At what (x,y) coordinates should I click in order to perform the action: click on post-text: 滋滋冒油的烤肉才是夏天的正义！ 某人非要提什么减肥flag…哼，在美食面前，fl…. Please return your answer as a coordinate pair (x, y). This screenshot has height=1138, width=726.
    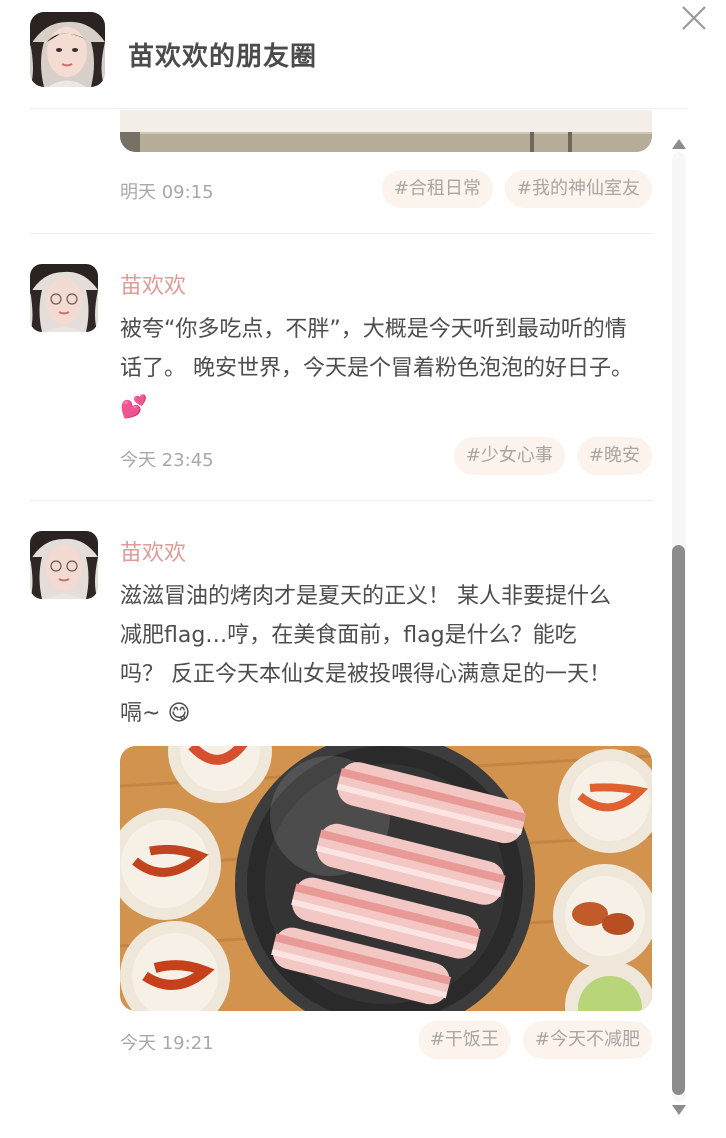
    Looking at the image, I should click on (365, 655).